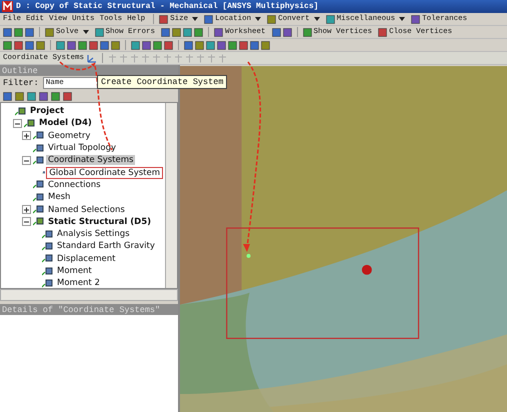 The image size is (507, 412). What do you see at coordinates (162, 82) in the screenshot?
I see `tooltip: Create Coordinate System` at bounding box center [162, 82].